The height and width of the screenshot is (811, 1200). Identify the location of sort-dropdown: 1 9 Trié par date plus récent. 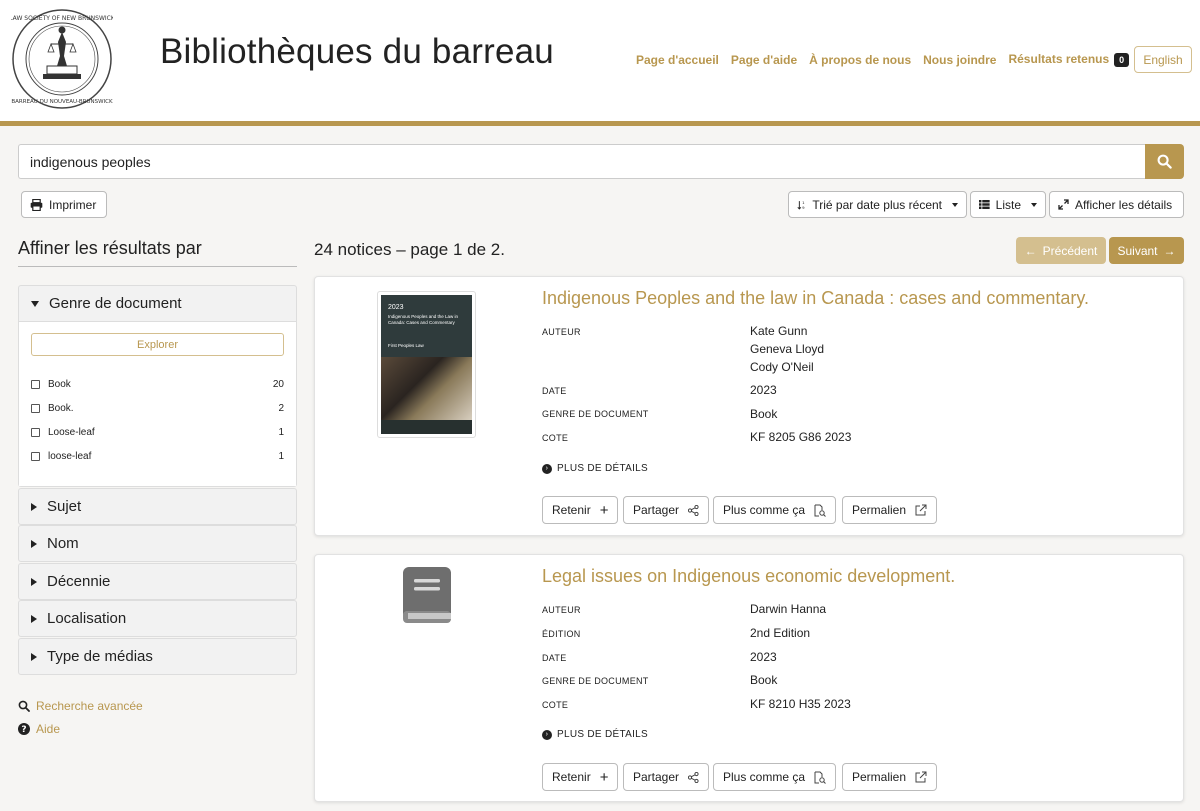
(877, 204).